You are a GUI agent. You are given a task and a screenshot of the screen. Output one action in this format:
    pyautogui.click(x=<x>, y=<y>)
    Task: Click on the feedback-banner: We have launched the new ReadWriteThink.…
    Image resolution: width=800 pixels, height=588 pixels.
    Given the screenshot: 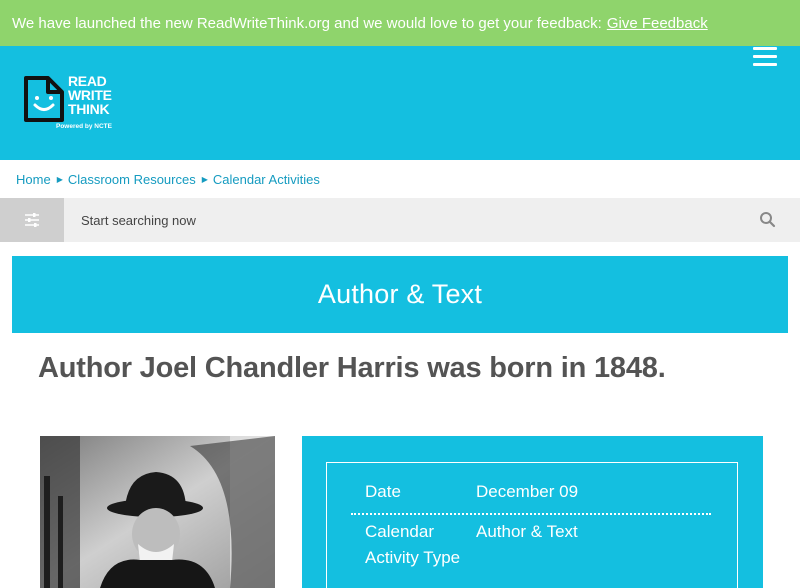 What is the action you would take?
    pyautogui.click(x=400, y=23)
    